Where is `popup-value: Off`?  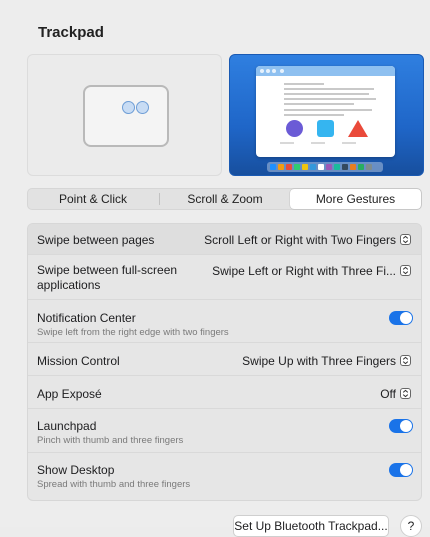 popup-value: Off is located at coordinates (388, 394).